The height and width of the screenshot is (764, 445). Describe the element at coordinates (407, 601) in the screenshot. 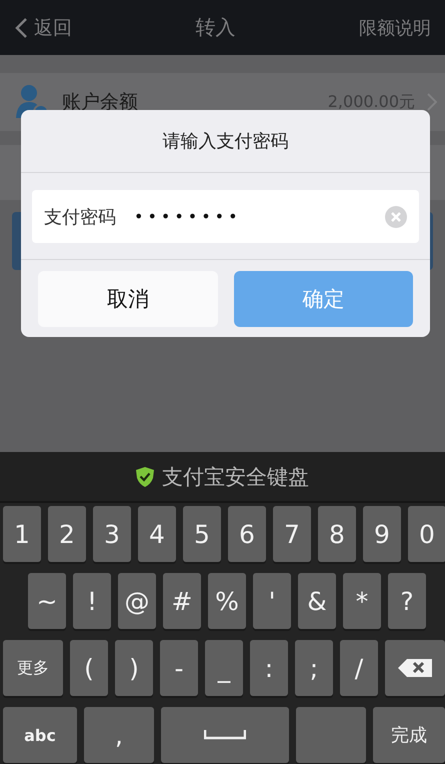

I see `keyboard-key: ?` at that location.